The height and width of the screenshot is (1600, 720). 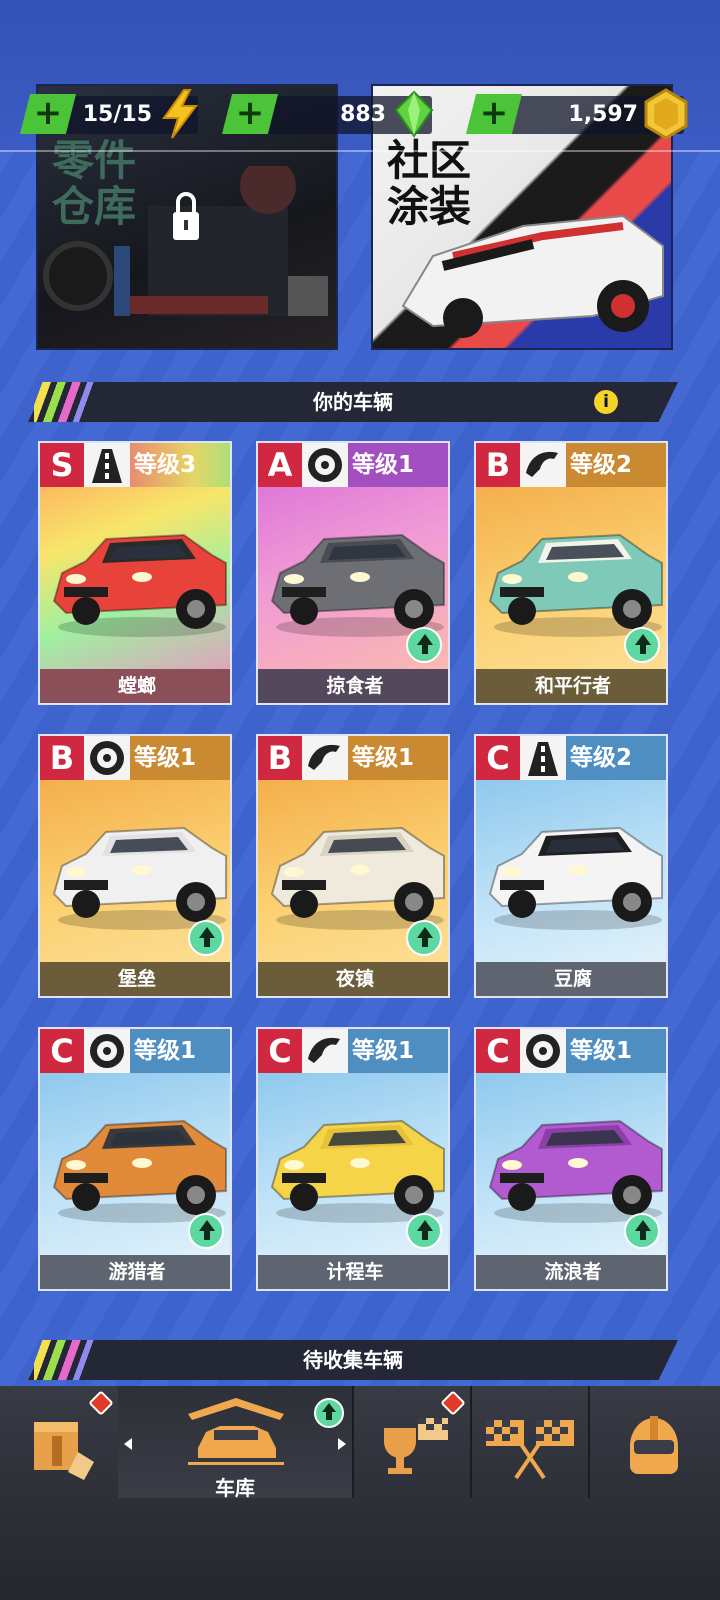 I want to click on to-collect-header: 待收集车辆, so click(x=353, y=1360).